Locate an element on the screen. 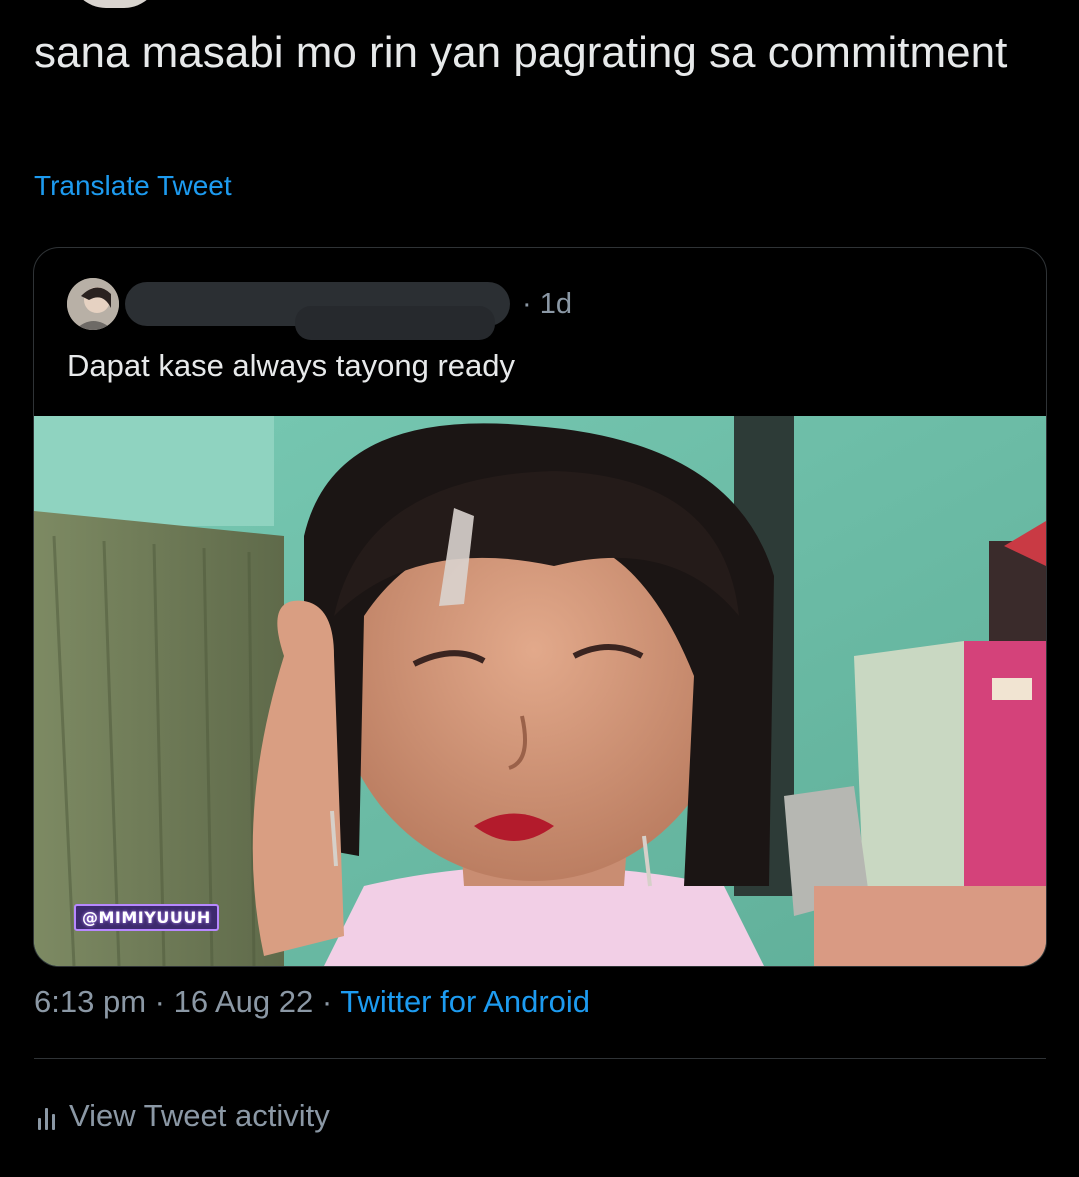 The height and width of the screenshot is (1177, 1079). author-avatar is located at coordinates (115, 4).